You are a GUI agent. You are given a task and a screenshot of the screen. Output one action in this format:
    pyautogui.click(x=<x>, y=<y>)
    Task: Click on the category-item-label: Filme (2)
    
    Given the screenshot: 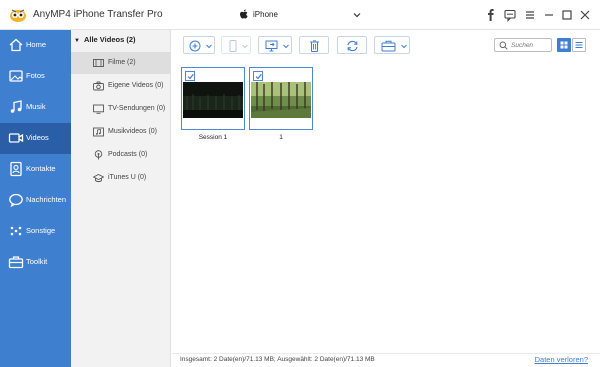 What is the action you would take?
    pyautogui.click(x=122, y=62)
    